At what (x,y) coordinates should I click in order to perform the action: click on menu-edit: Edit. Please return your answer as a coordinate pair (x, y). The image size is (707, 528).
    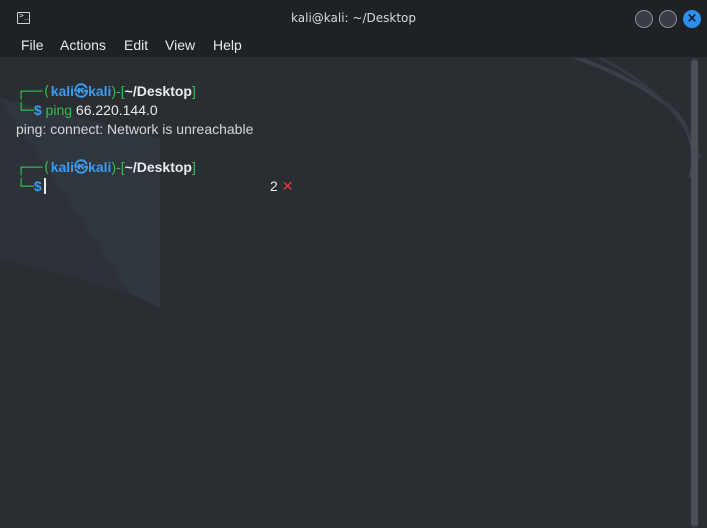
    Looking at the image, I should click on (136, 45).